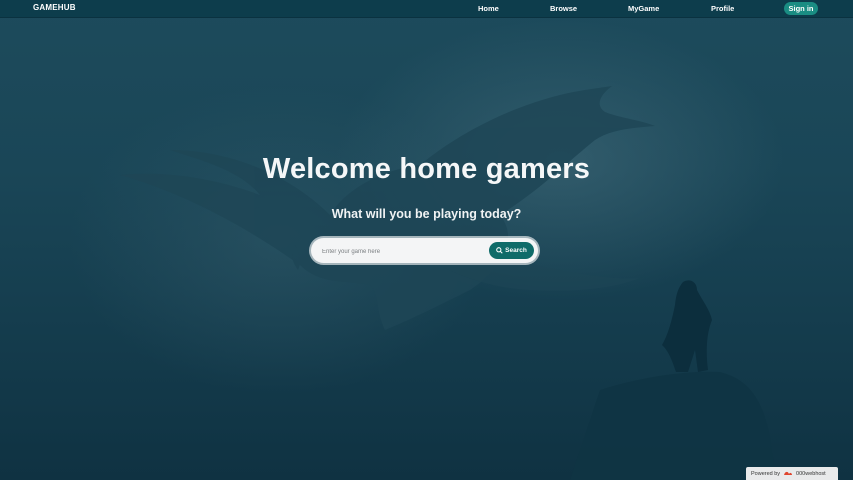 Image resolution: width=853 pixels, height=480 pixels. Describe the element at coordinates (426, 214) in the screenshot. I see `hero-subtitle: What will you be playing today?` at that location.